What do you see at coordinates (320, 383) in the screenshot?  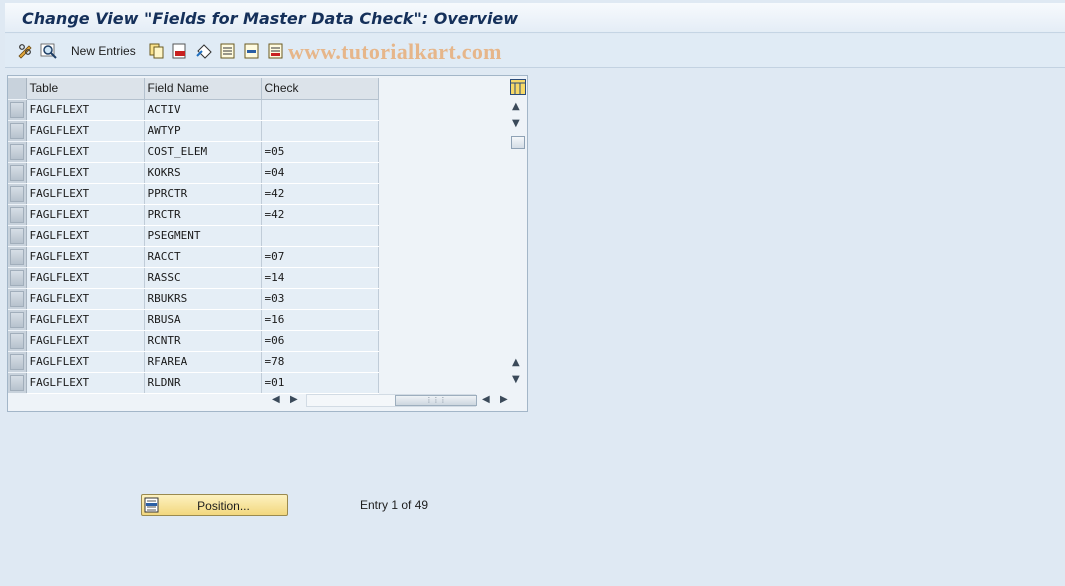 I see `cell-check: =01` at bounding box center [320, 383].